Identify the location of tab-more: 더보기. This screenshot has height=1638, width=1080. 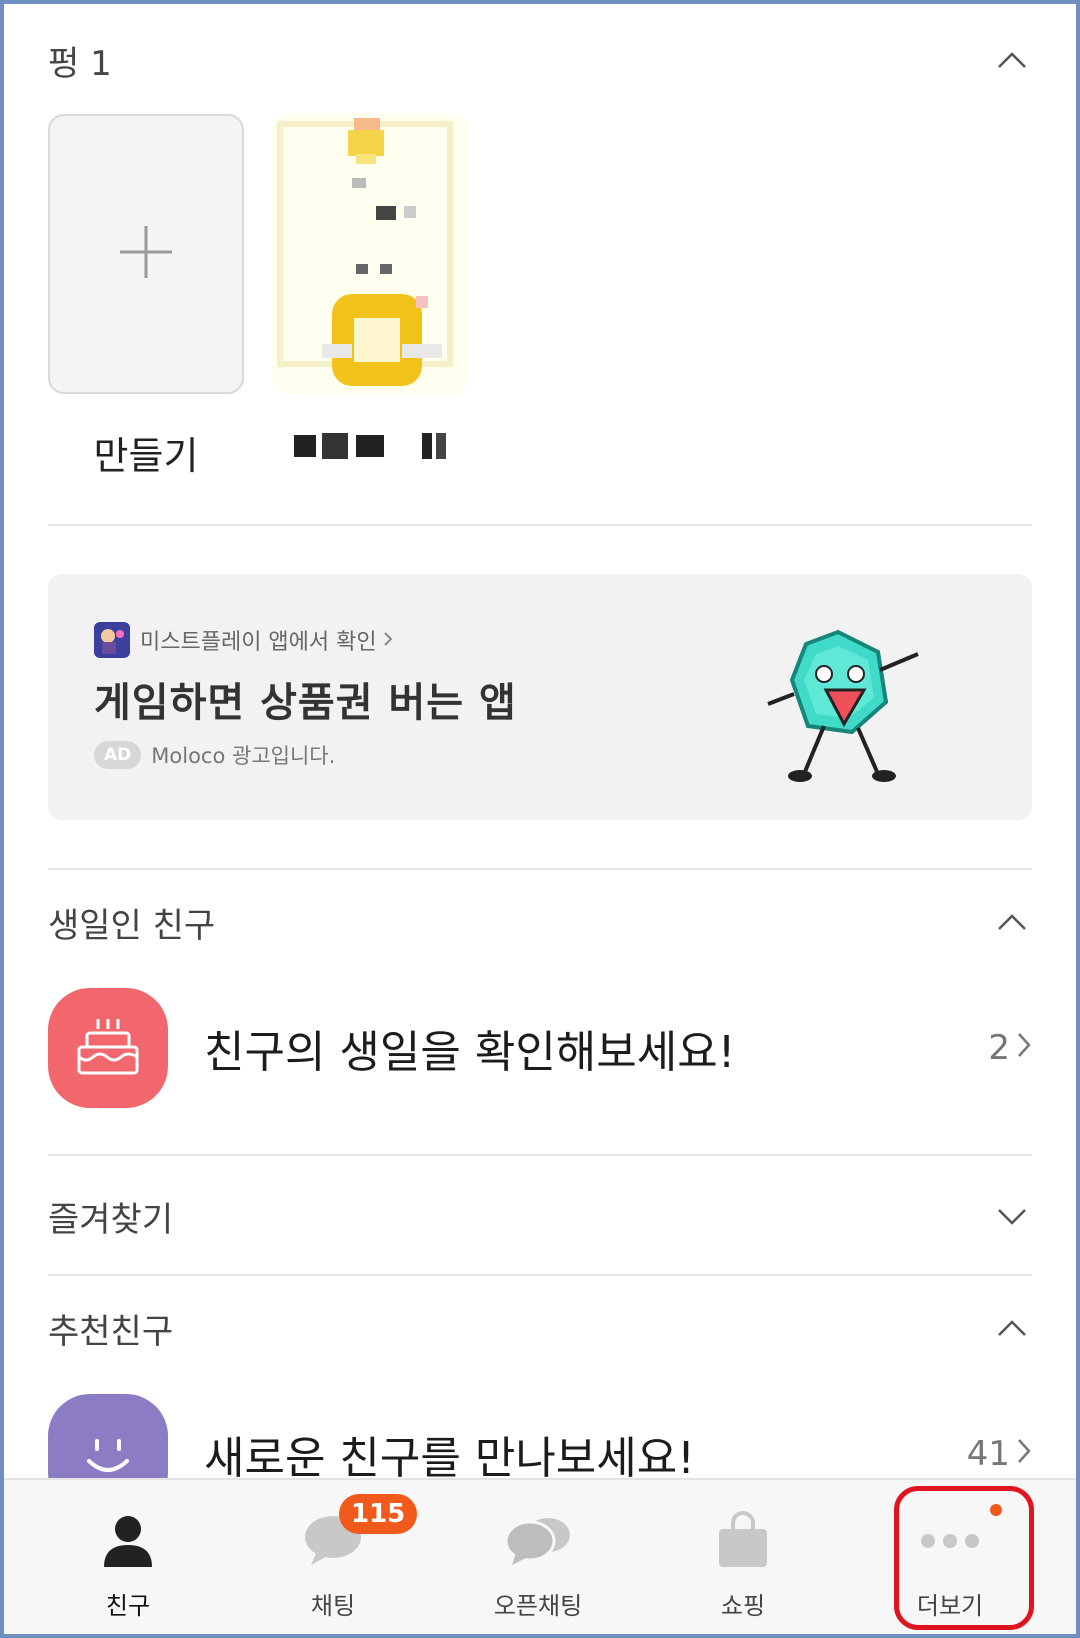
(950, 1558).